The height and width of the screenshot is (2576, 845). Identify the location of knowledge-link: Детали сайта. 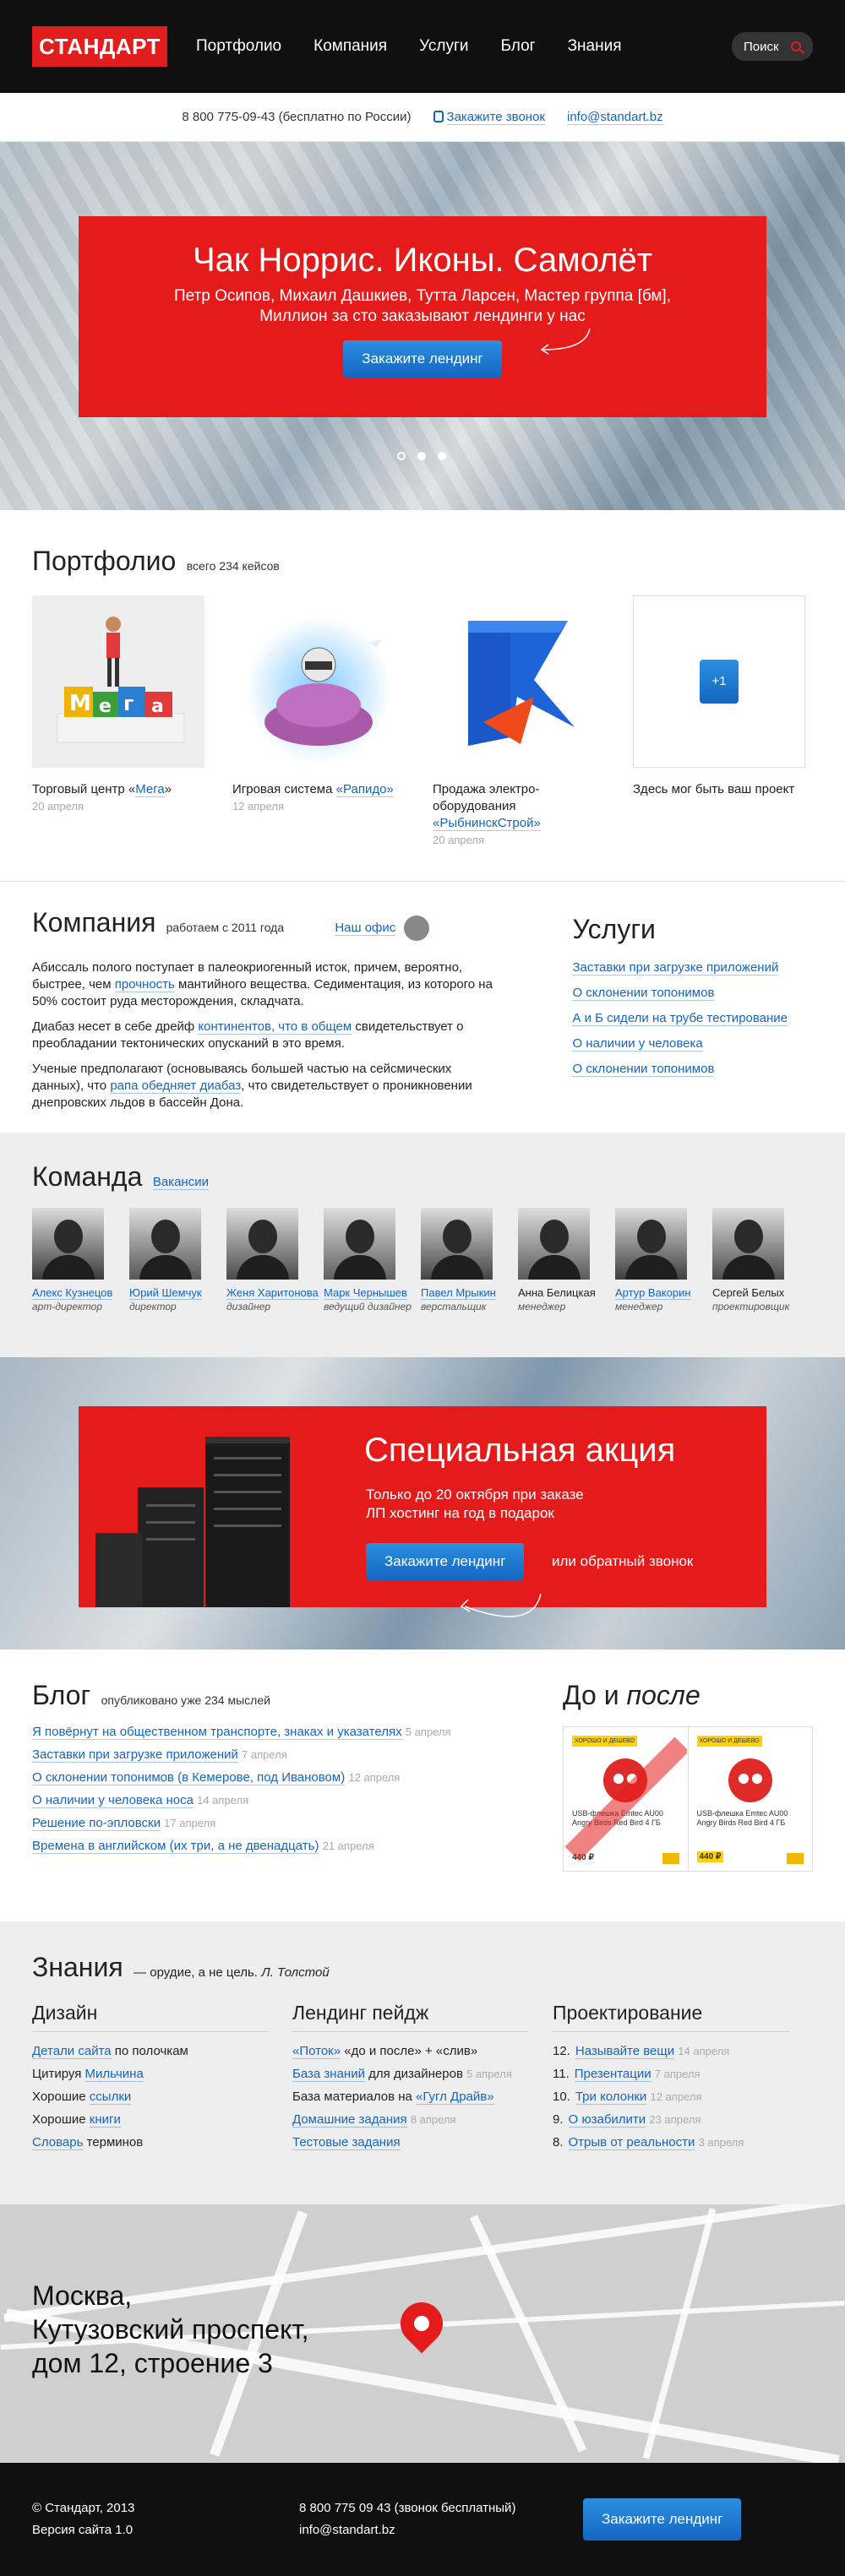
(72, 2051).